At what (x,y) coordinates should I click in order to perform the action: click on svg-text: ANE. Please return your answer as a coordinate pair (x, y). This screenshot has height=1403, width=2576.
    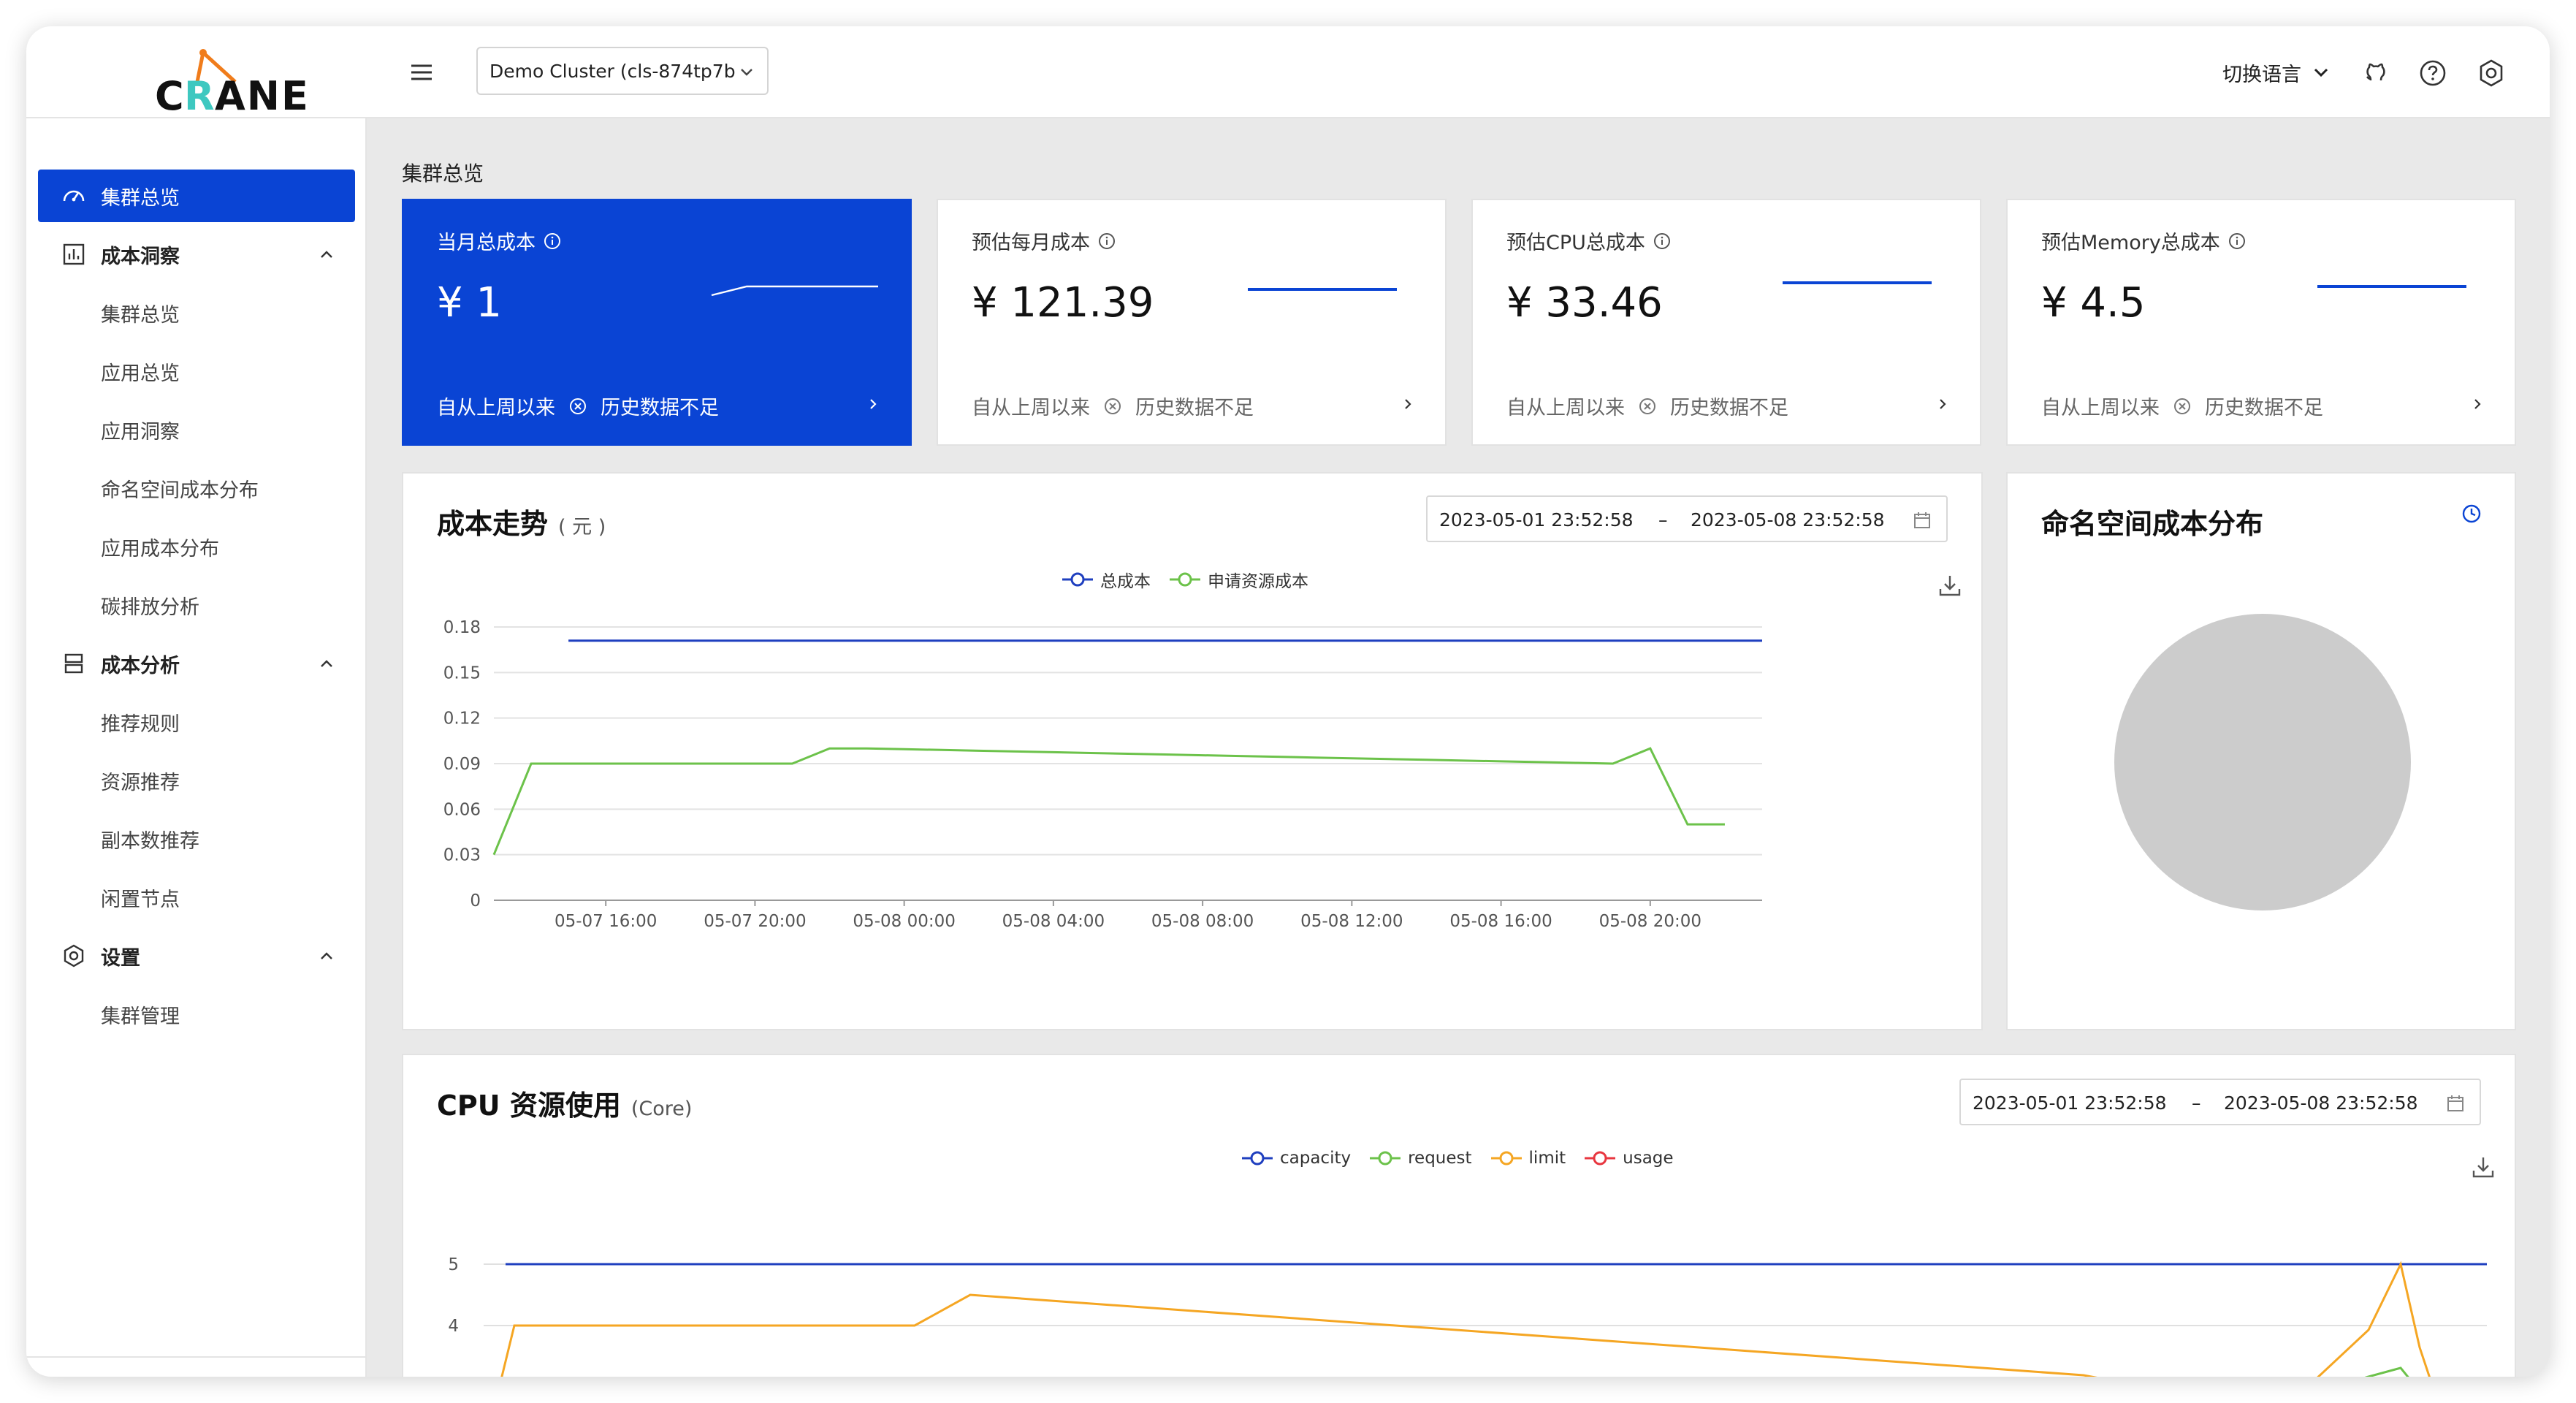
    Looking at the image, I should click on (262, 96).